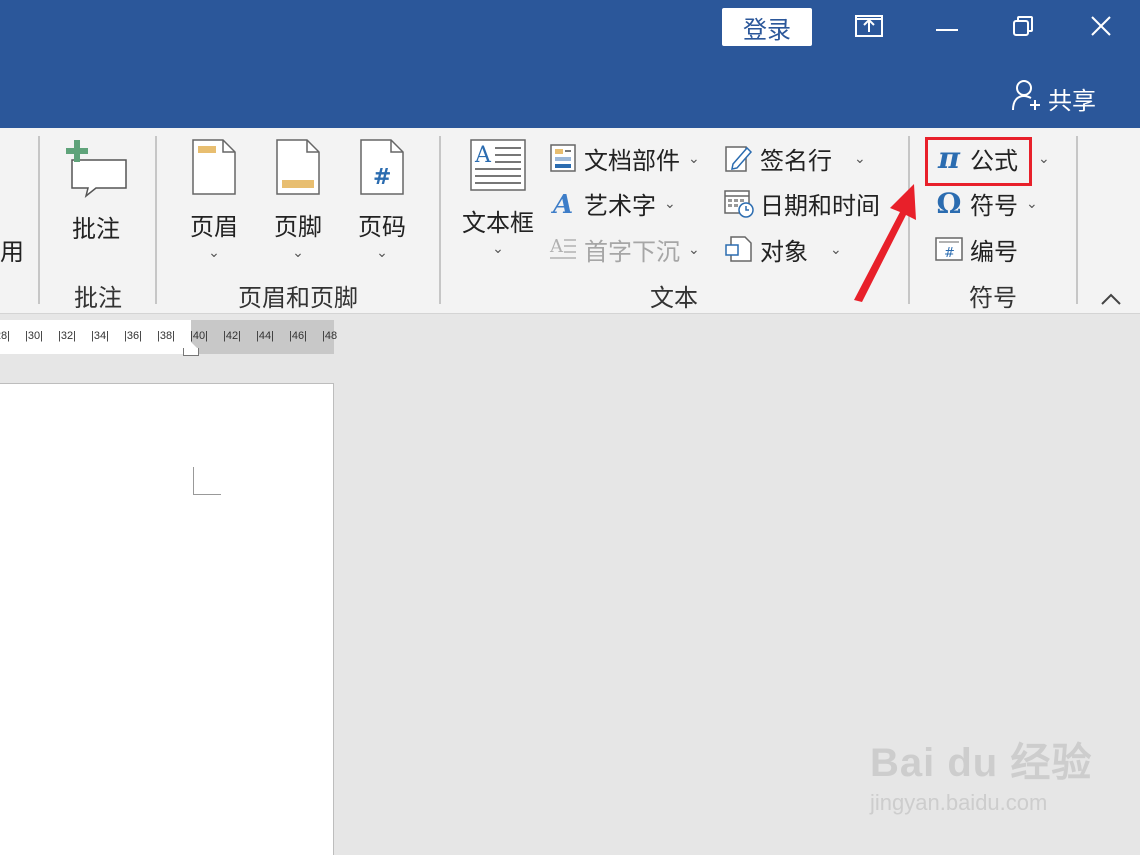 The image size is (1140, 855). I want to click on omega-icon: Ω, so click(949, 203).